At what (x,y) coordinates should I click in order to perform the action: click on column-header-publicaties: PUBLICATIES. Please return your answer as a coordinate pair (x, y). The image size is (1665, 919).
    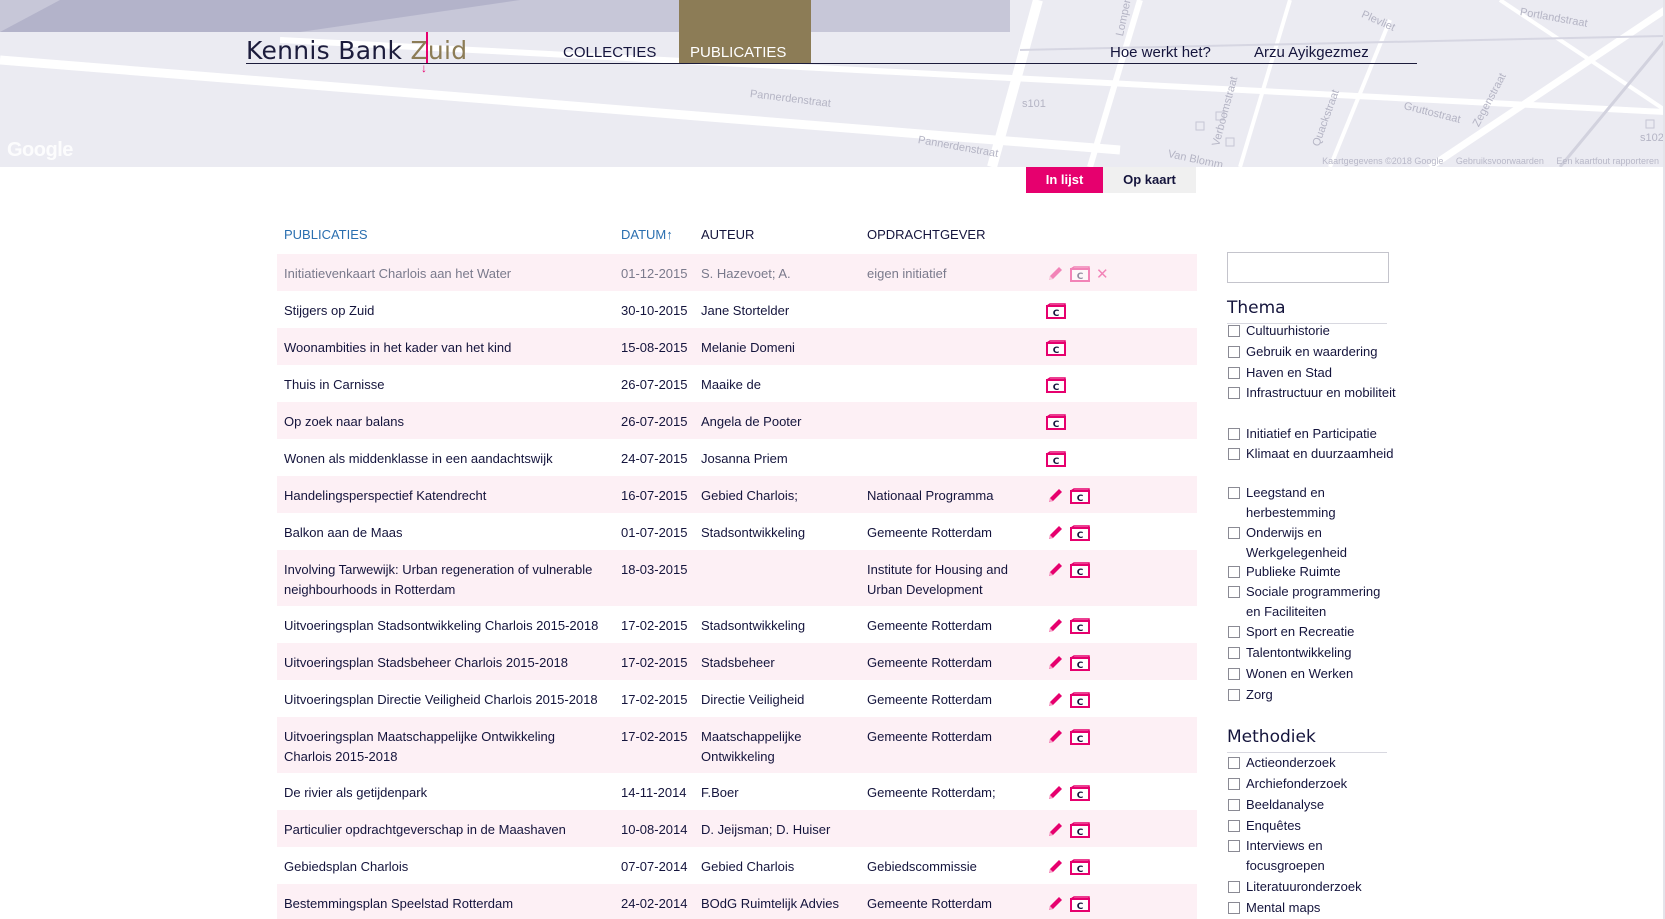
    Looking at the image, I should click on (326, 234).